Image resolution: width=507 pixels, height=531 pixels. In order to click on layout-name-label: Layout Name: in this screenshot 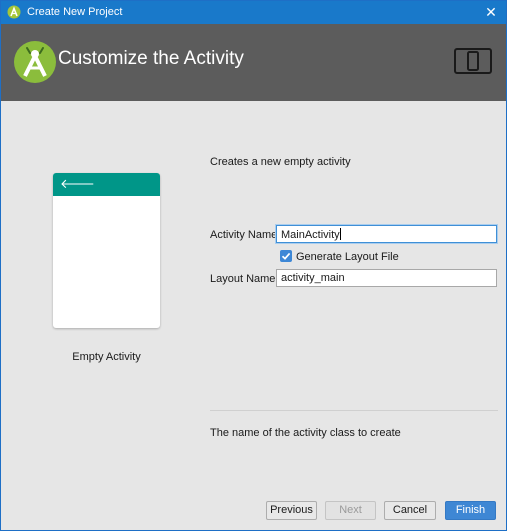, I will do `click(244, 279)`.